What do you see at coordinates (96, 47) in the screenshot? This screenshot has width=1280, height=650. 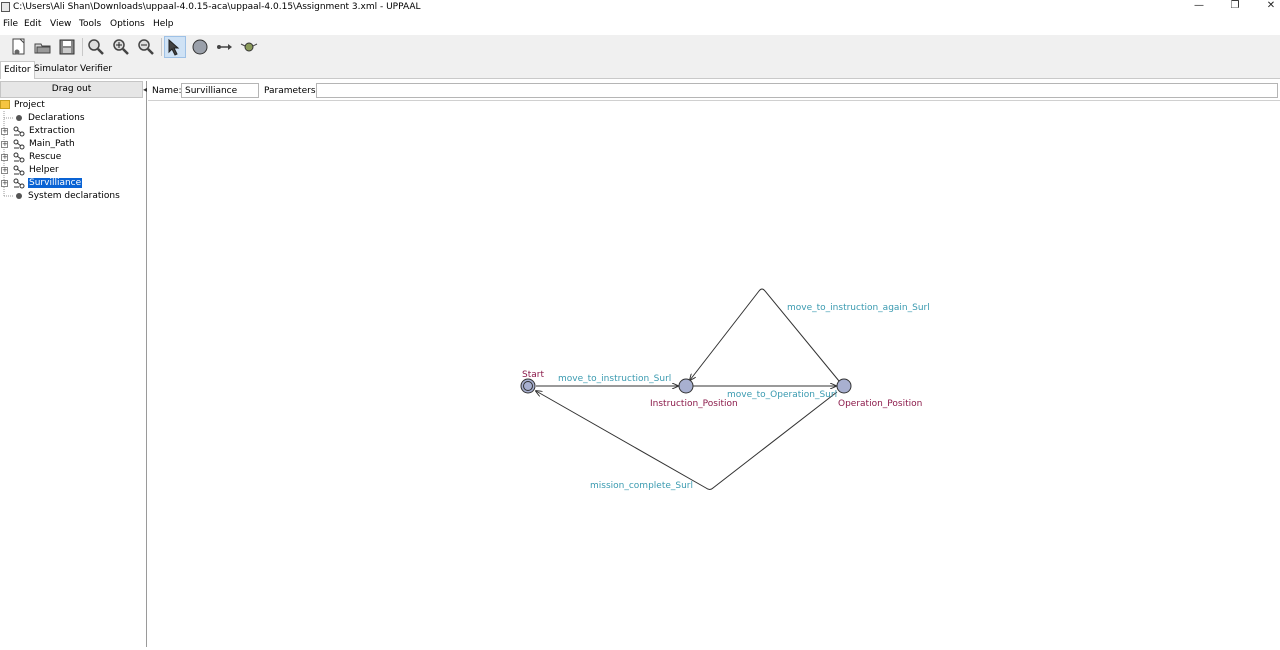 I see `zoom-to-fit-icon` at bounding box center [96, 47].